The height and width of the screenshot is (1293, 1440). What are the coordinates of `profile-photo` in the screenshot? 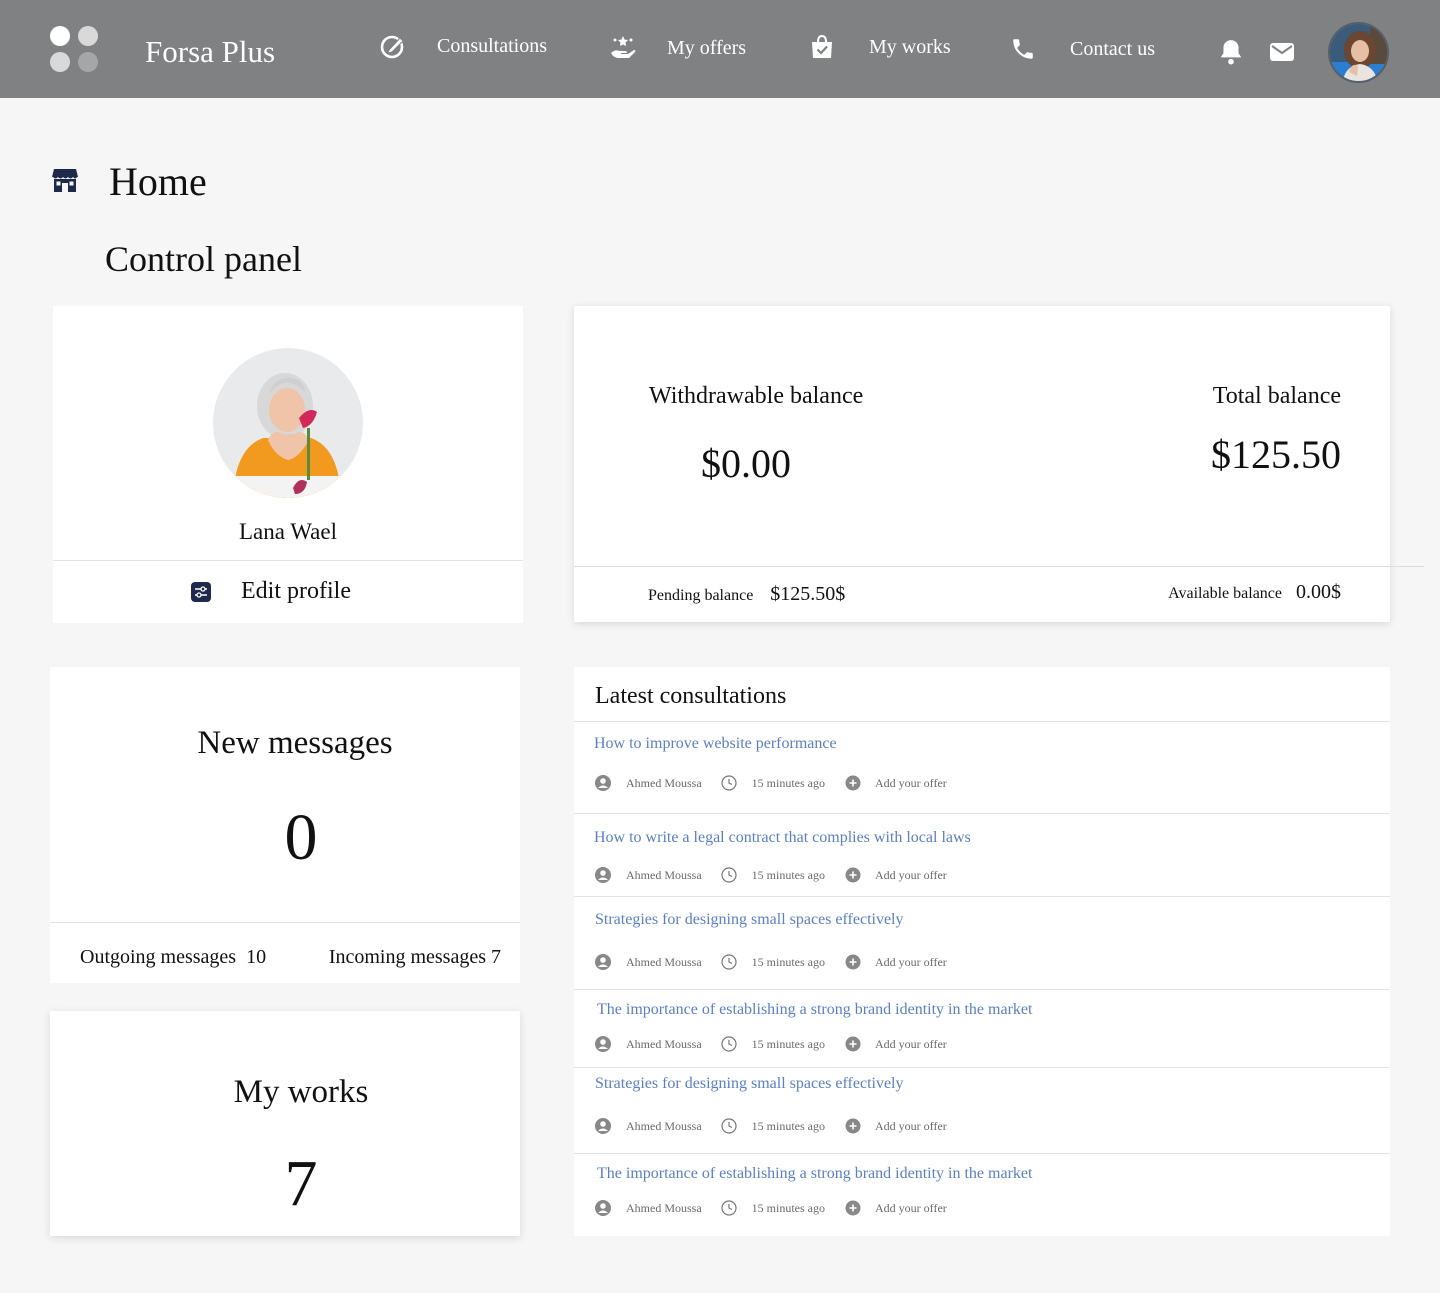 It's located at (288, 423).